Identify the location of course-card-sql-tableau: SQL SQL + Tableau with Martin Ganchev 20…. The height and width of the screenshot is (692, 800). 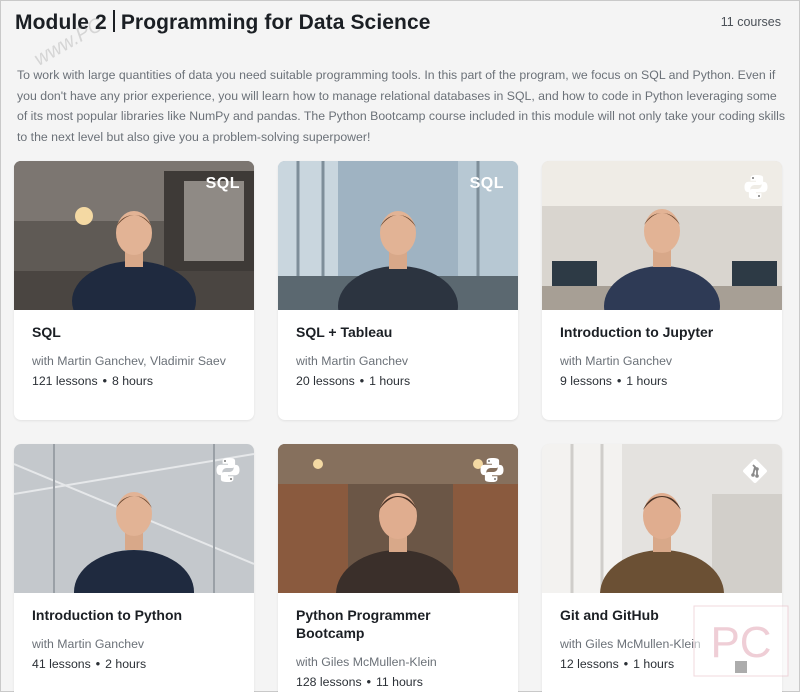
(398, 290).